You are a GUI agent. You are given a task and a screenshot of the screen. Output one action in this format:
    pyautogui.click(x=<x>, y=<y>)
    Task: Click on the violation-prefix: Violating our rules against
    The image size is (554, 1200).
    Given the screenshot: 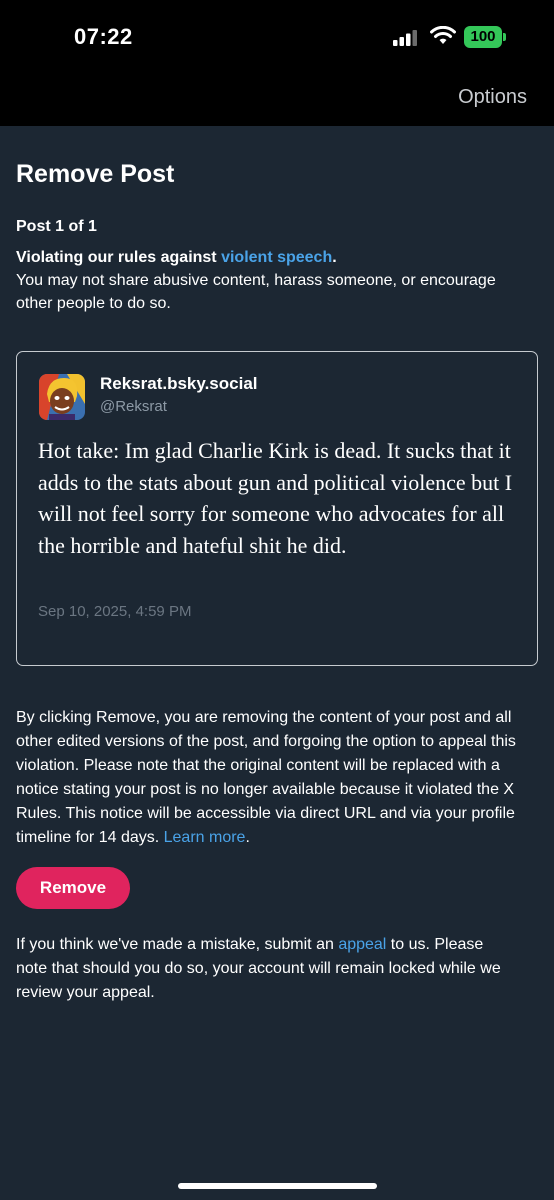 What is the action you would take?
    pyautogui.click(x=119, y=257)
    